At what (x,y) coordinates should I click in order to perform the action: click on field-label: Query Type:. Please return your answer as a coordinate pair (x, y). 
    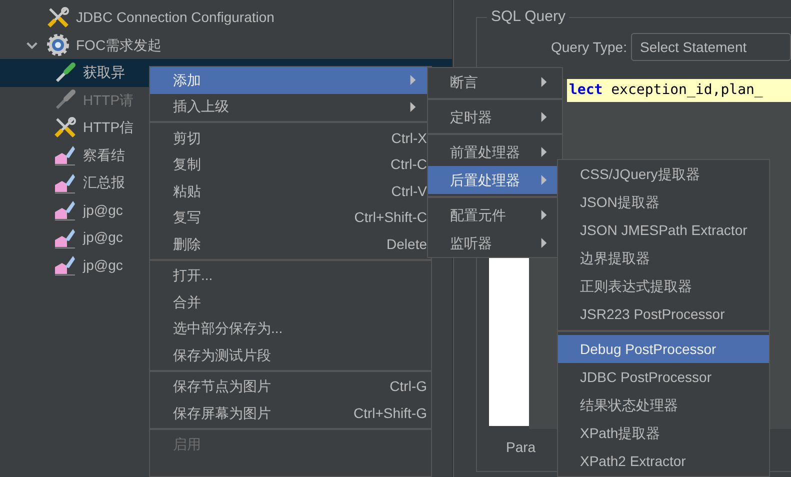
    Looking at the image, I should click on (588, 47).